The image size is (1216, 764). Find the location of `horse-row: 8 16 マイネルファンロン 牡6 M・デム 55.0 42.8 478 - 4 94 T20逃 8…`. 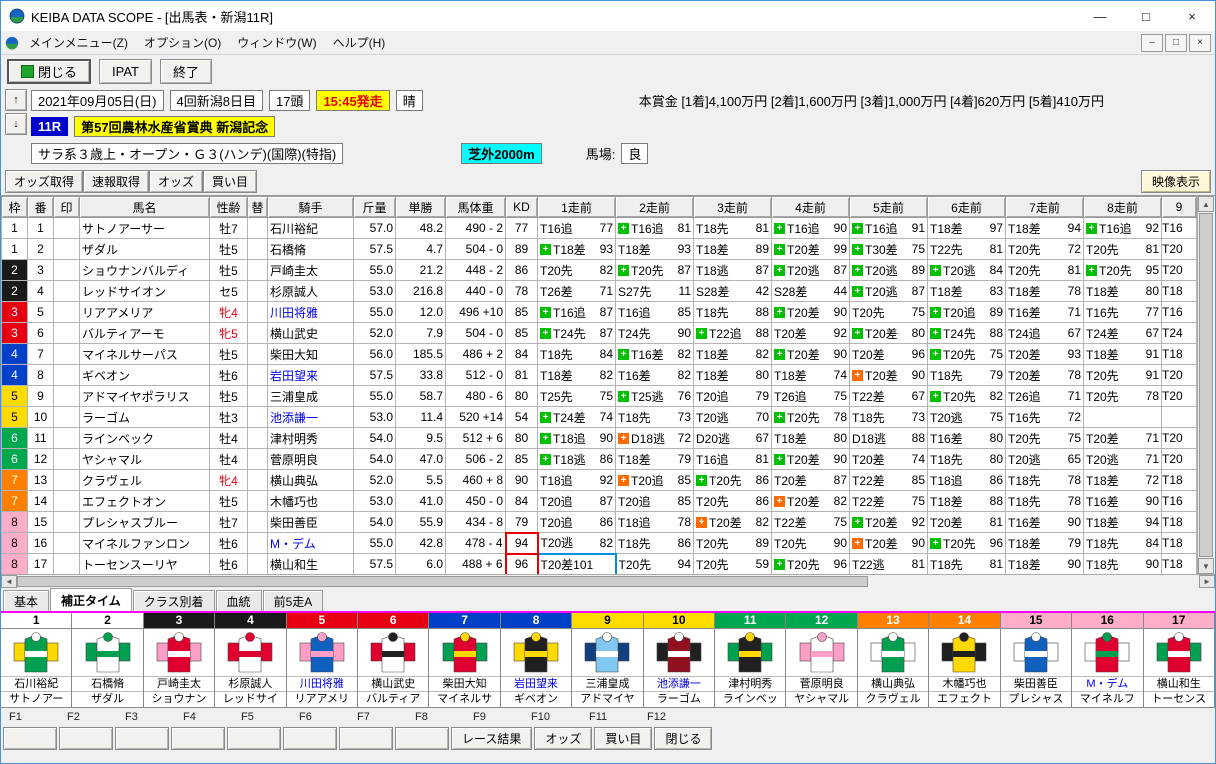

horse-row: 8 16 マイネルファンロン 牡6 M・デム 55.0 42.8 478 - 4 94 T20逃 8… is located at coordinates (599, 543).